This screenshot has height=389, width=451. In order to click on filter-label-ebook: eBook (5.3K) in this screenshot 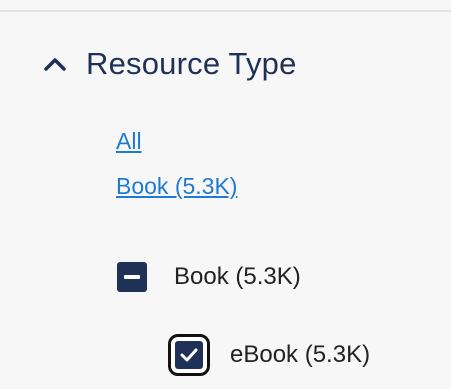, I will do `click(300, 354)`.